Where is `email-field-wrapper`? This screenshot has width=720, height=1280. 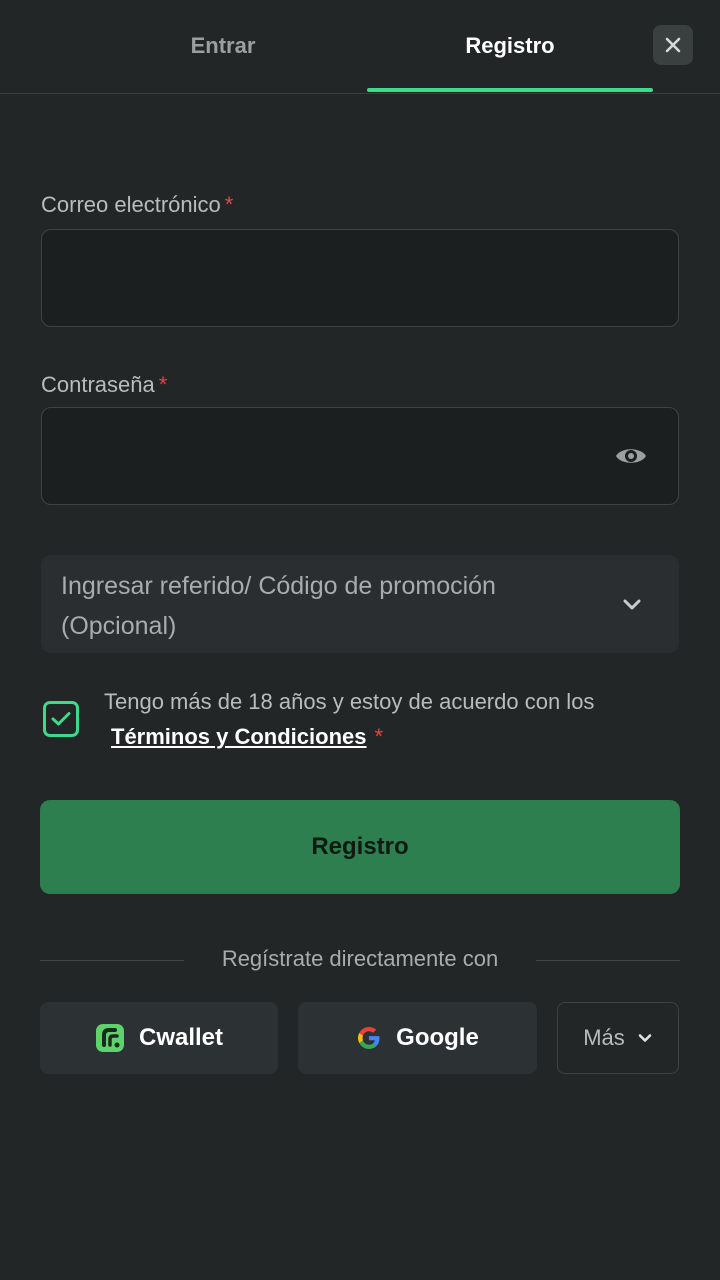
email-field-wrapper is located at coordinates (360, 278).